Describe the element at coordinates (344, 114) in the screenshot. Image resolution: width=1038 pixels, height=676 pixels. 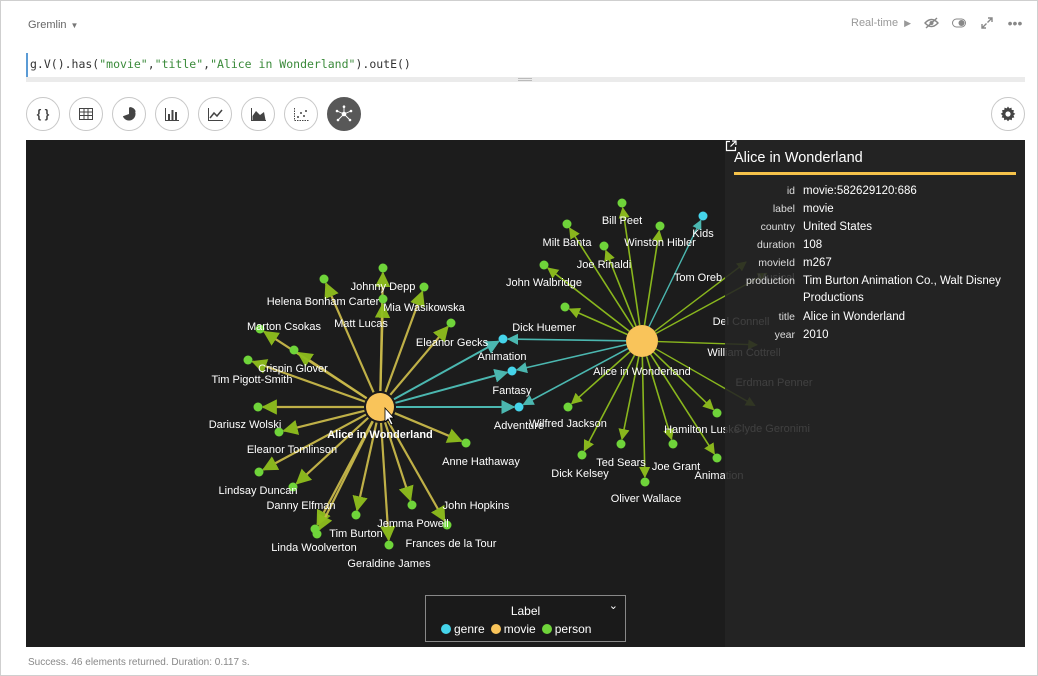
I see `graph-view-button` at that location.